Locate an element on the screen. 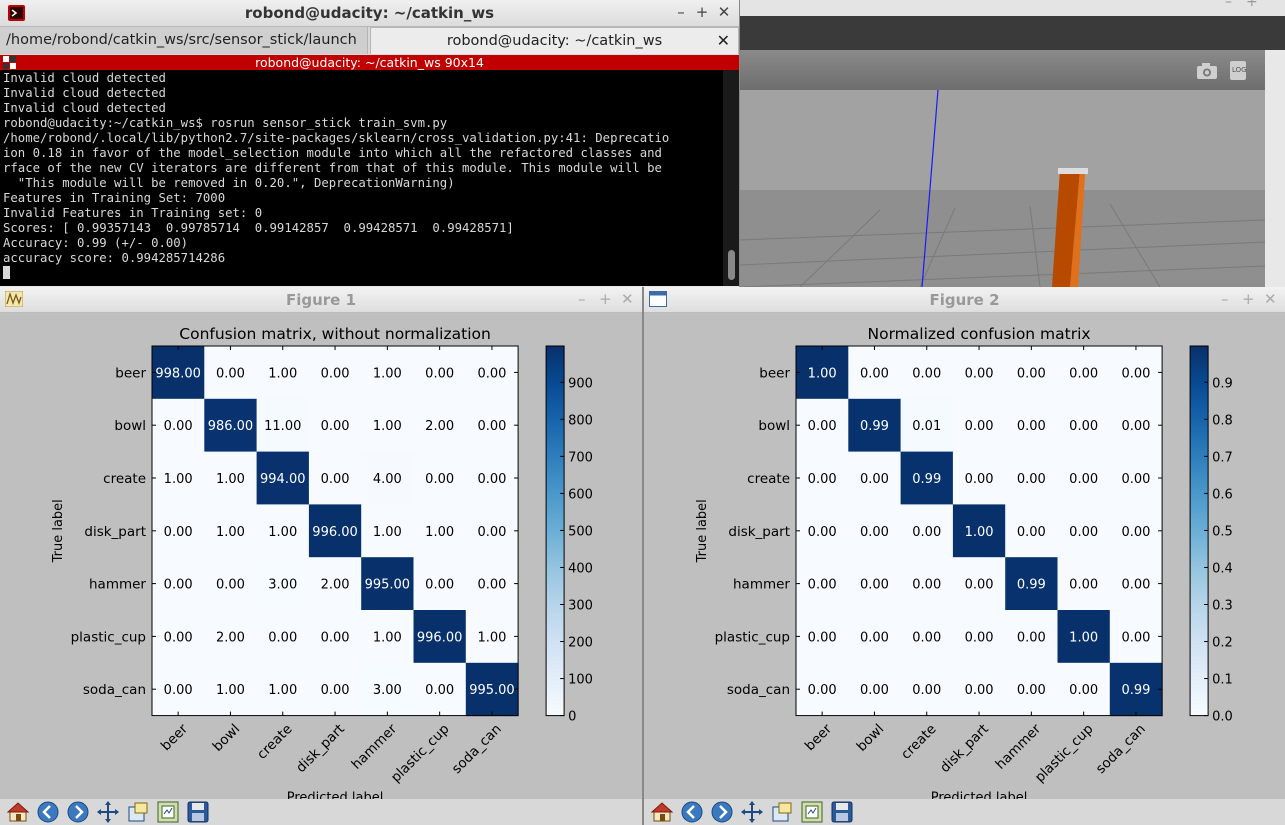  log-icon: LOG is located at coordinates (1238, 71).